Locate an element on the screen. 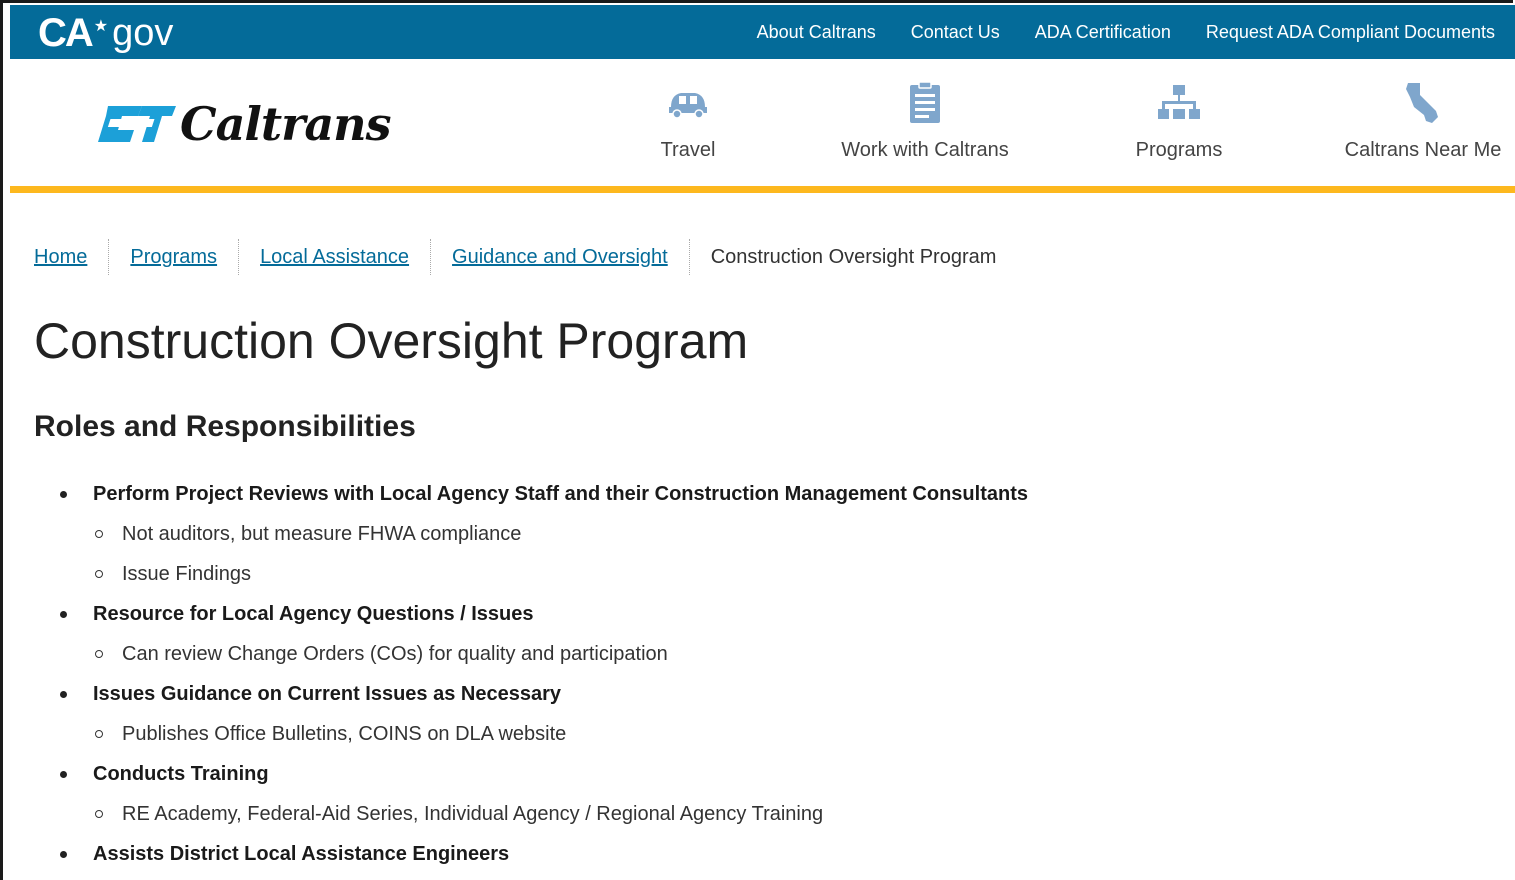 The width and height of the screenshot is (1515, 880). nav-programs: Programs is located at coordinates (1179, 126).